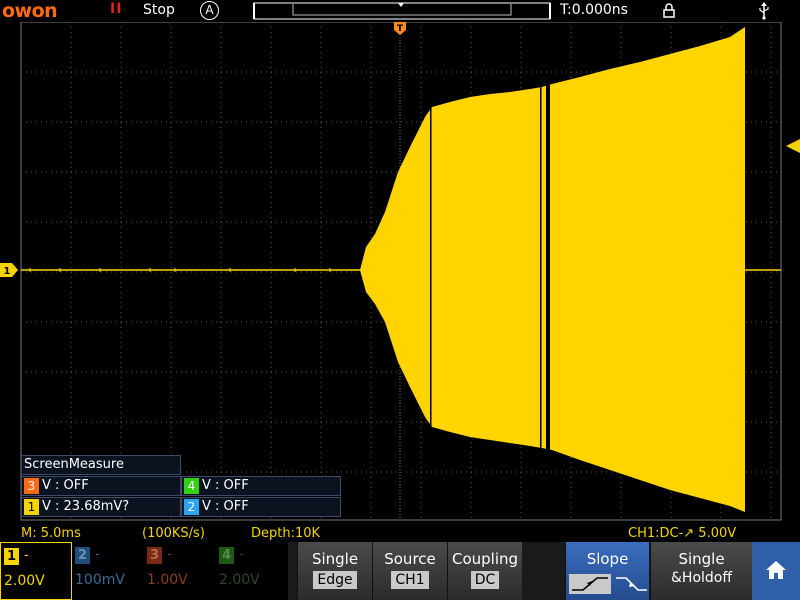 The image size is (800, 600). Describe the element at coordinates (485, 580) in the screenshot. I see `softkey-value: DC` at that location.